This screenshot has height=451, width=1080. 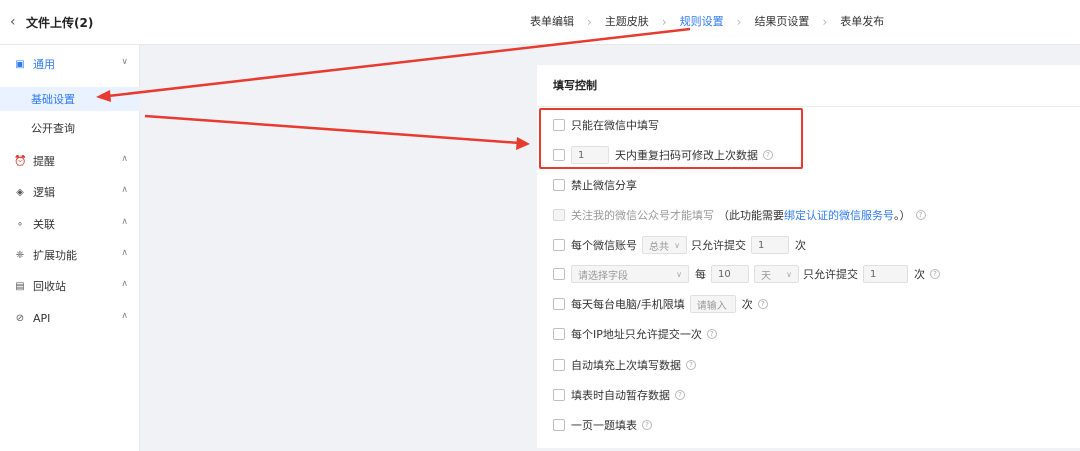 I want to click on compass-icon: ⊘, so click(x=20, y=318).